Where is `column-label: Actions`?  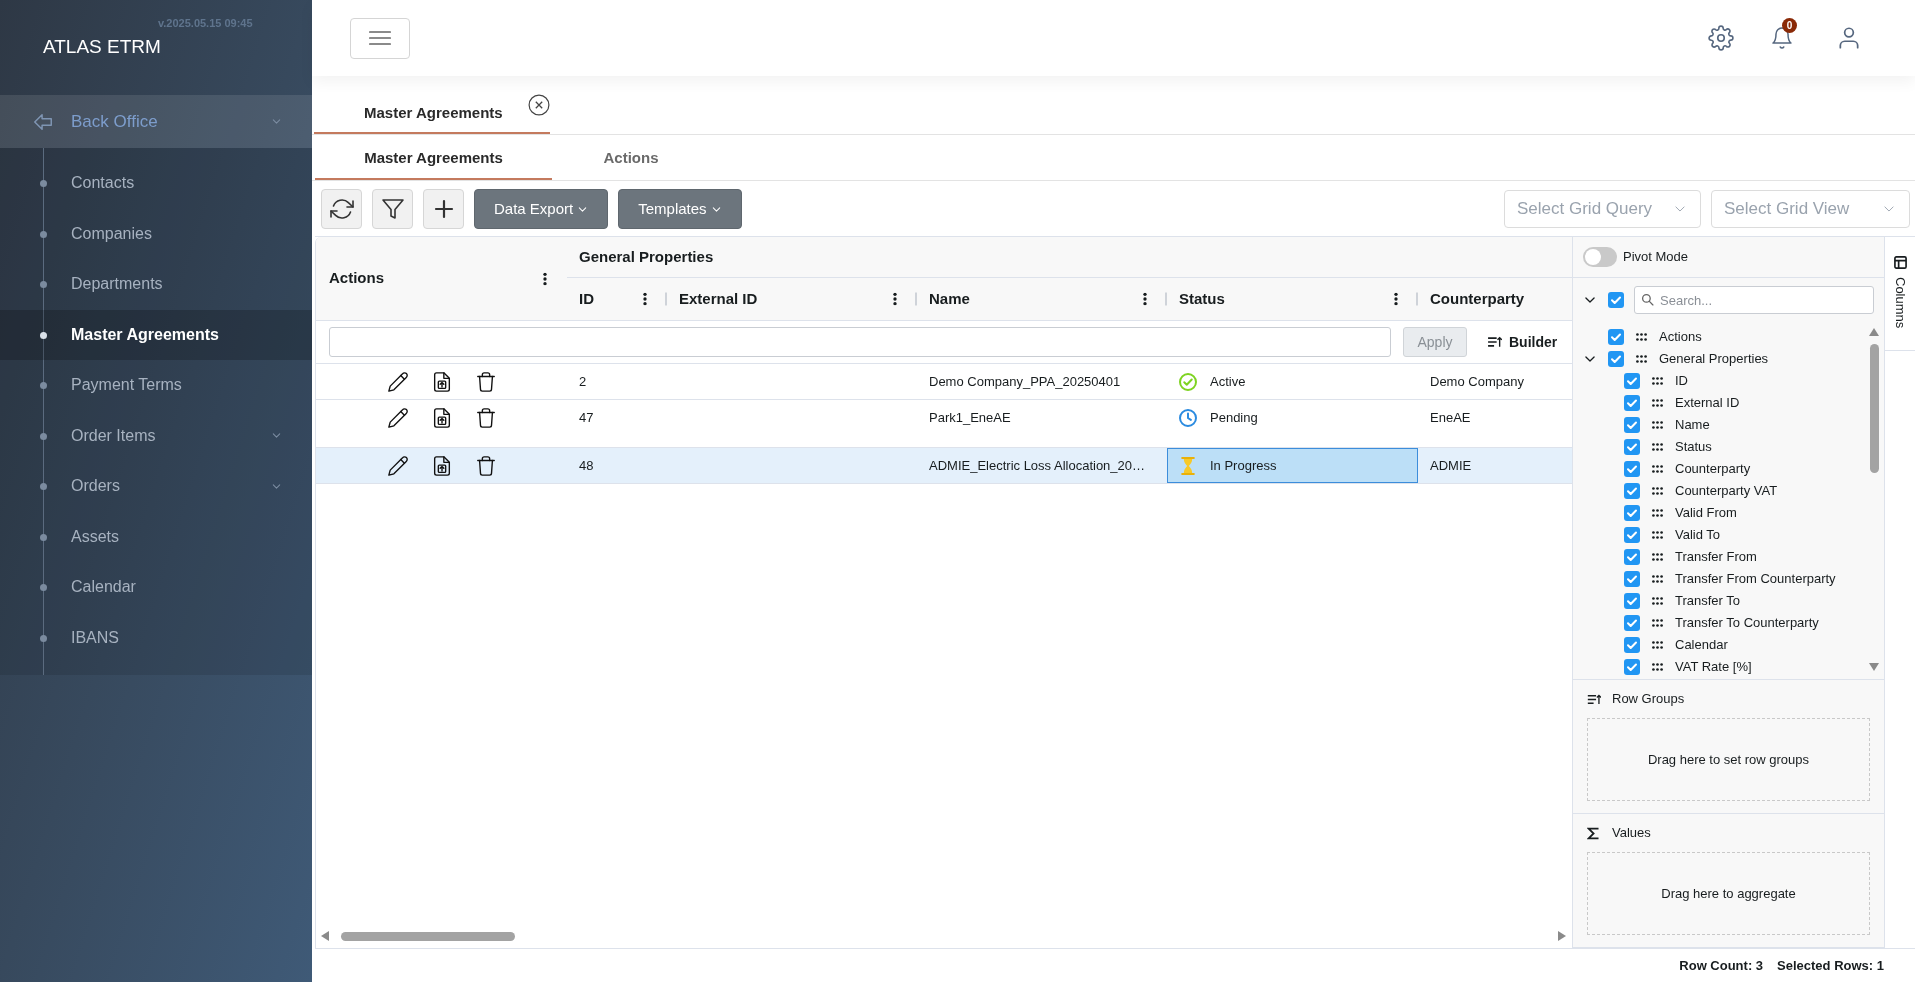 column-label: Actions is located at coordinates (1680, 337).